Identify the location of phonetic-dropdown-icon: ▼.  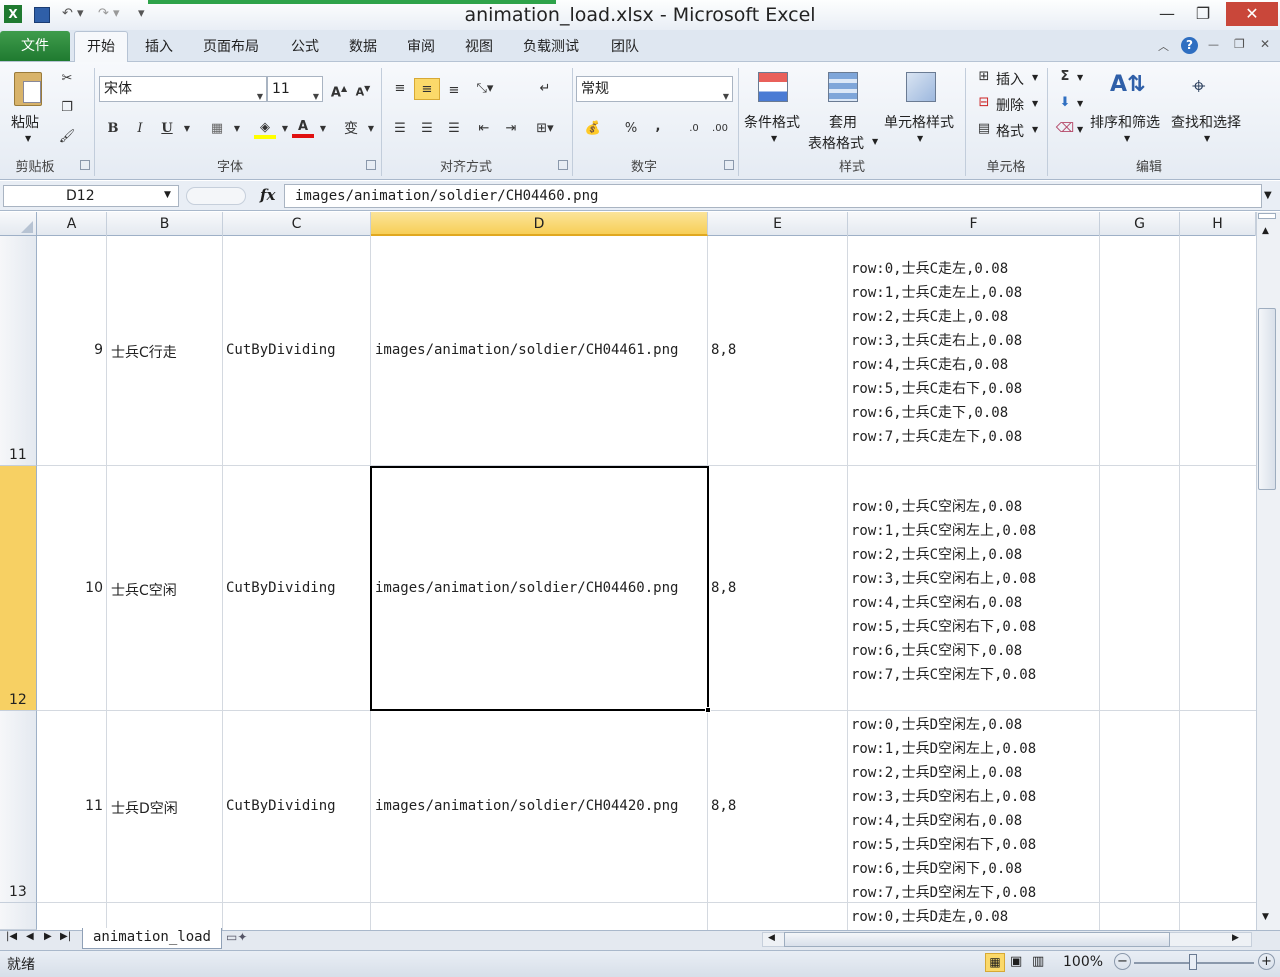
(371, 129).